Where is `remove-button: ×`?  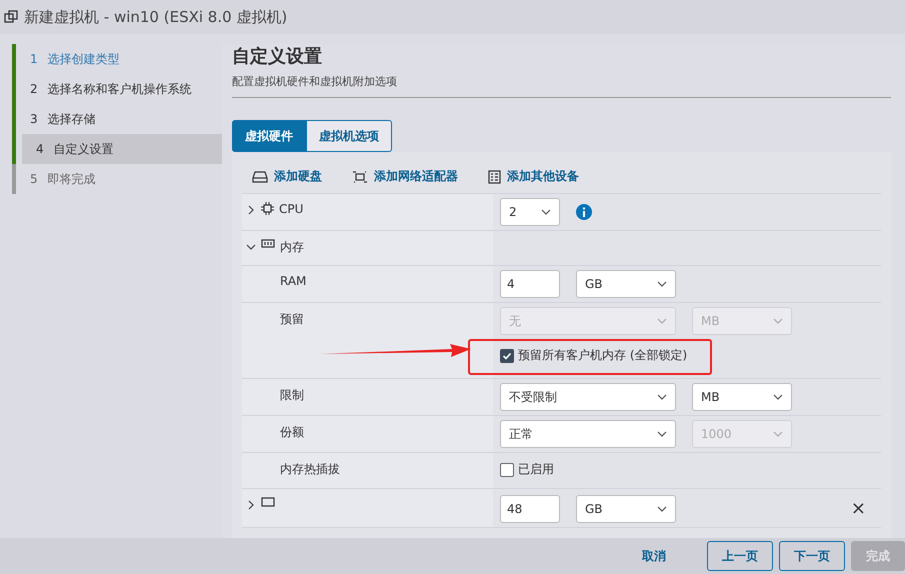
remove-button: × is located at coordinates (858, 508).